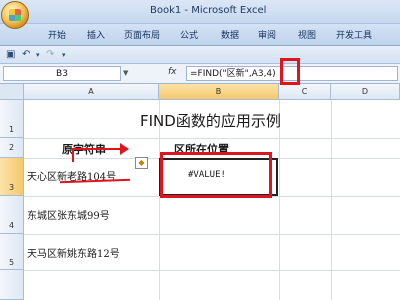  I want to click on ribbon-tabs: 开始 插入 页面布局 公式 数据 审阅 视图 开发工具, so click(200, 35).